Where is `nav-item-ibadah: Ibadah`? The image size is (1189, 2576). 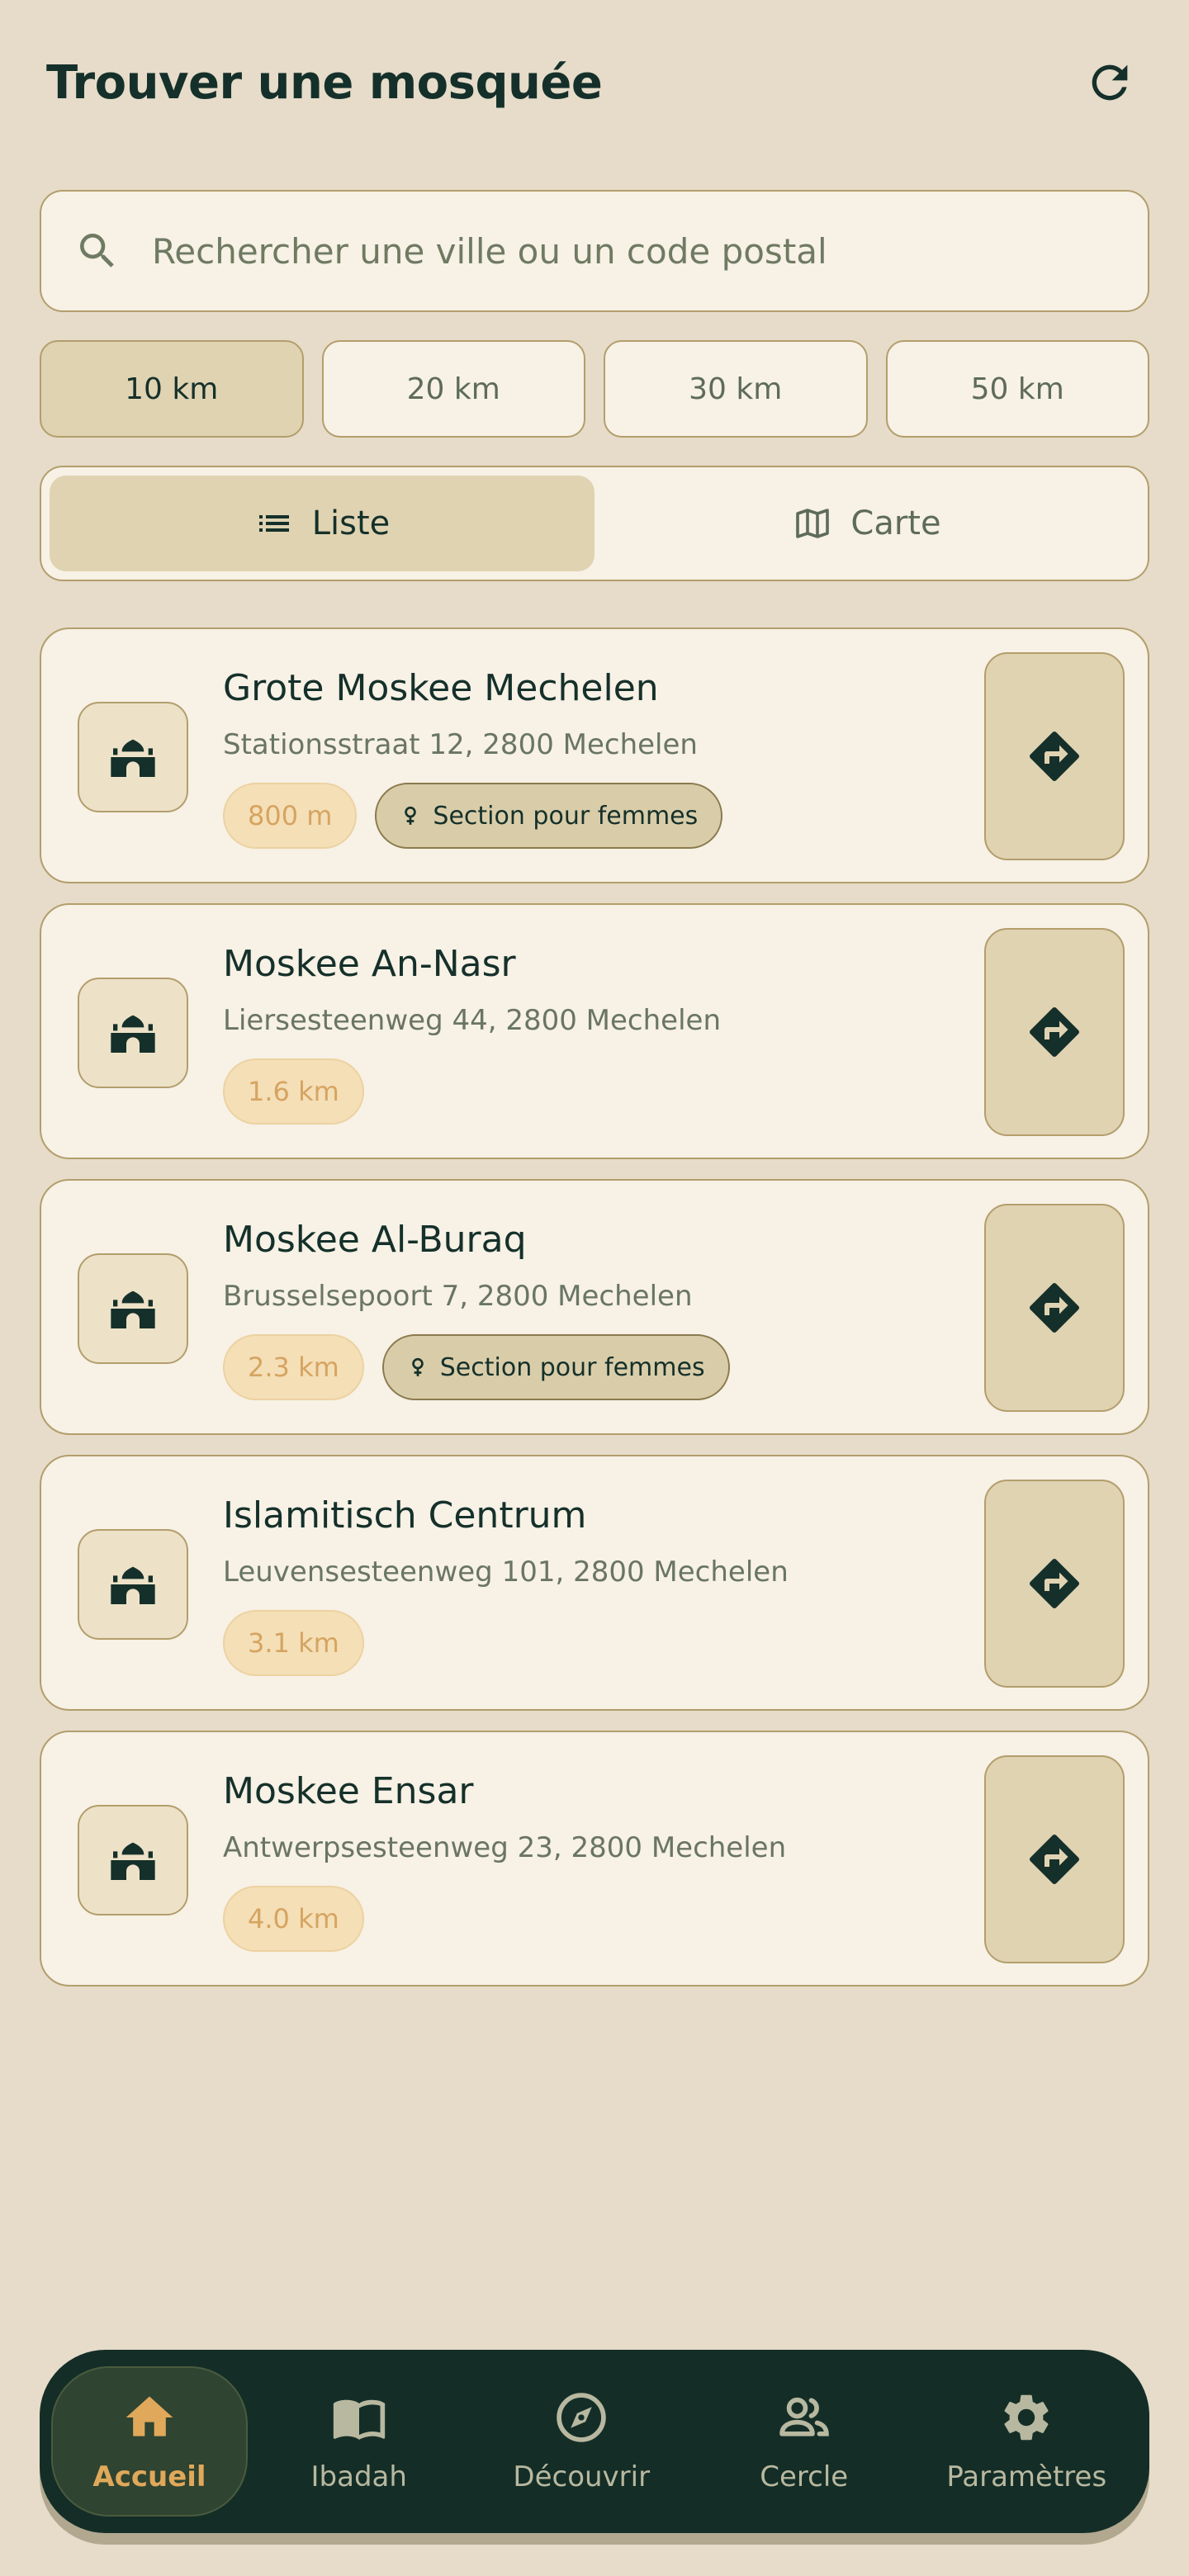 nav-item-ibadah: Ibadah is located at coordinates (359, 2441).